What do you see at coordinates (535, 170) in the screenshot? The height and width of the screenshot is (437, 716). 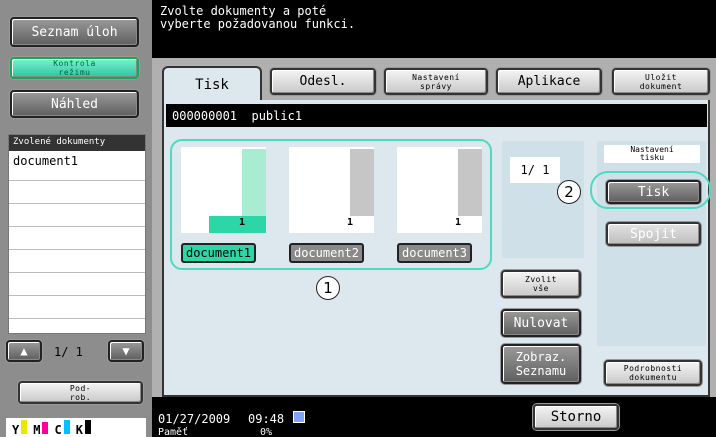 I see `doc-pager: 1/ 1` at bounding box center [535, 170].